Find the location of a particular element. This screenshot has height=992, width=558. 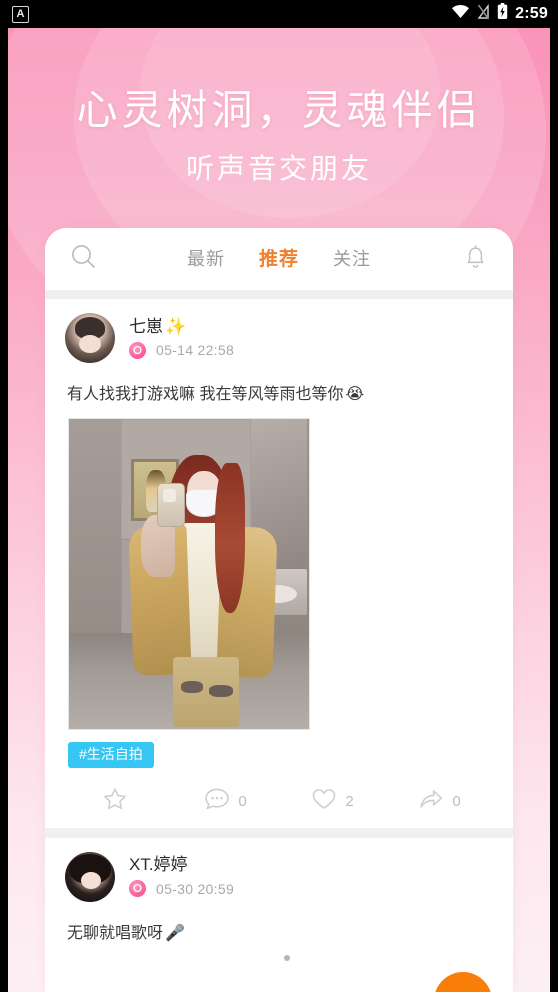

status-time: 2:59 is located at coordinates (531, 13).